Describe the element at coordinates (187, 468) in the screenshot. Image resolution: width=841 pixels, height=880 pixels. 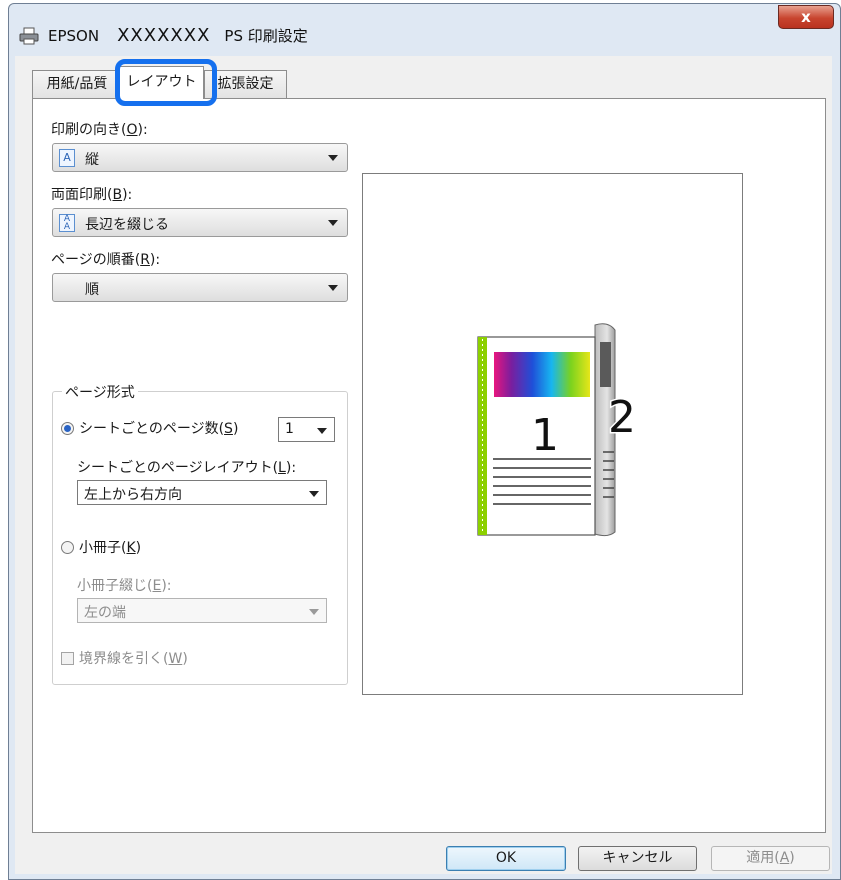
I see `pages-per-sheet-layout-label: シートごとのページレイアウト(L):` at that location.